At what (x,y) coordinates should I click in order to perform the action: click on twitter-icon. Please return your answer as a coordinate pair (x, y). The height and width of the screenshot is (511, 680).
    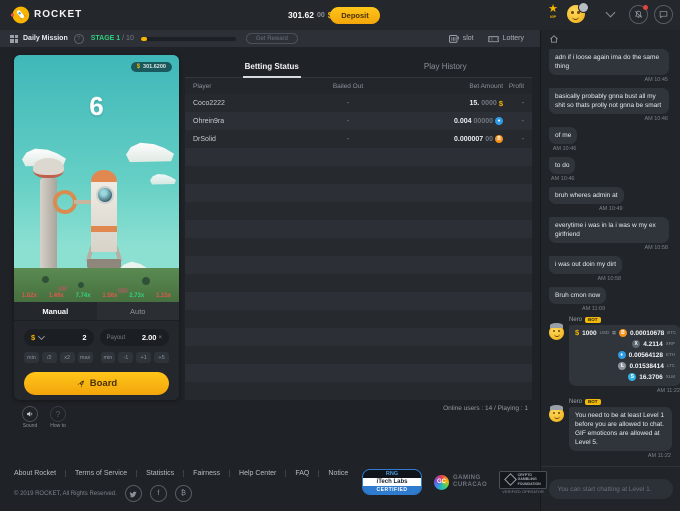
    Looking at the image, I should click on (133, 493).